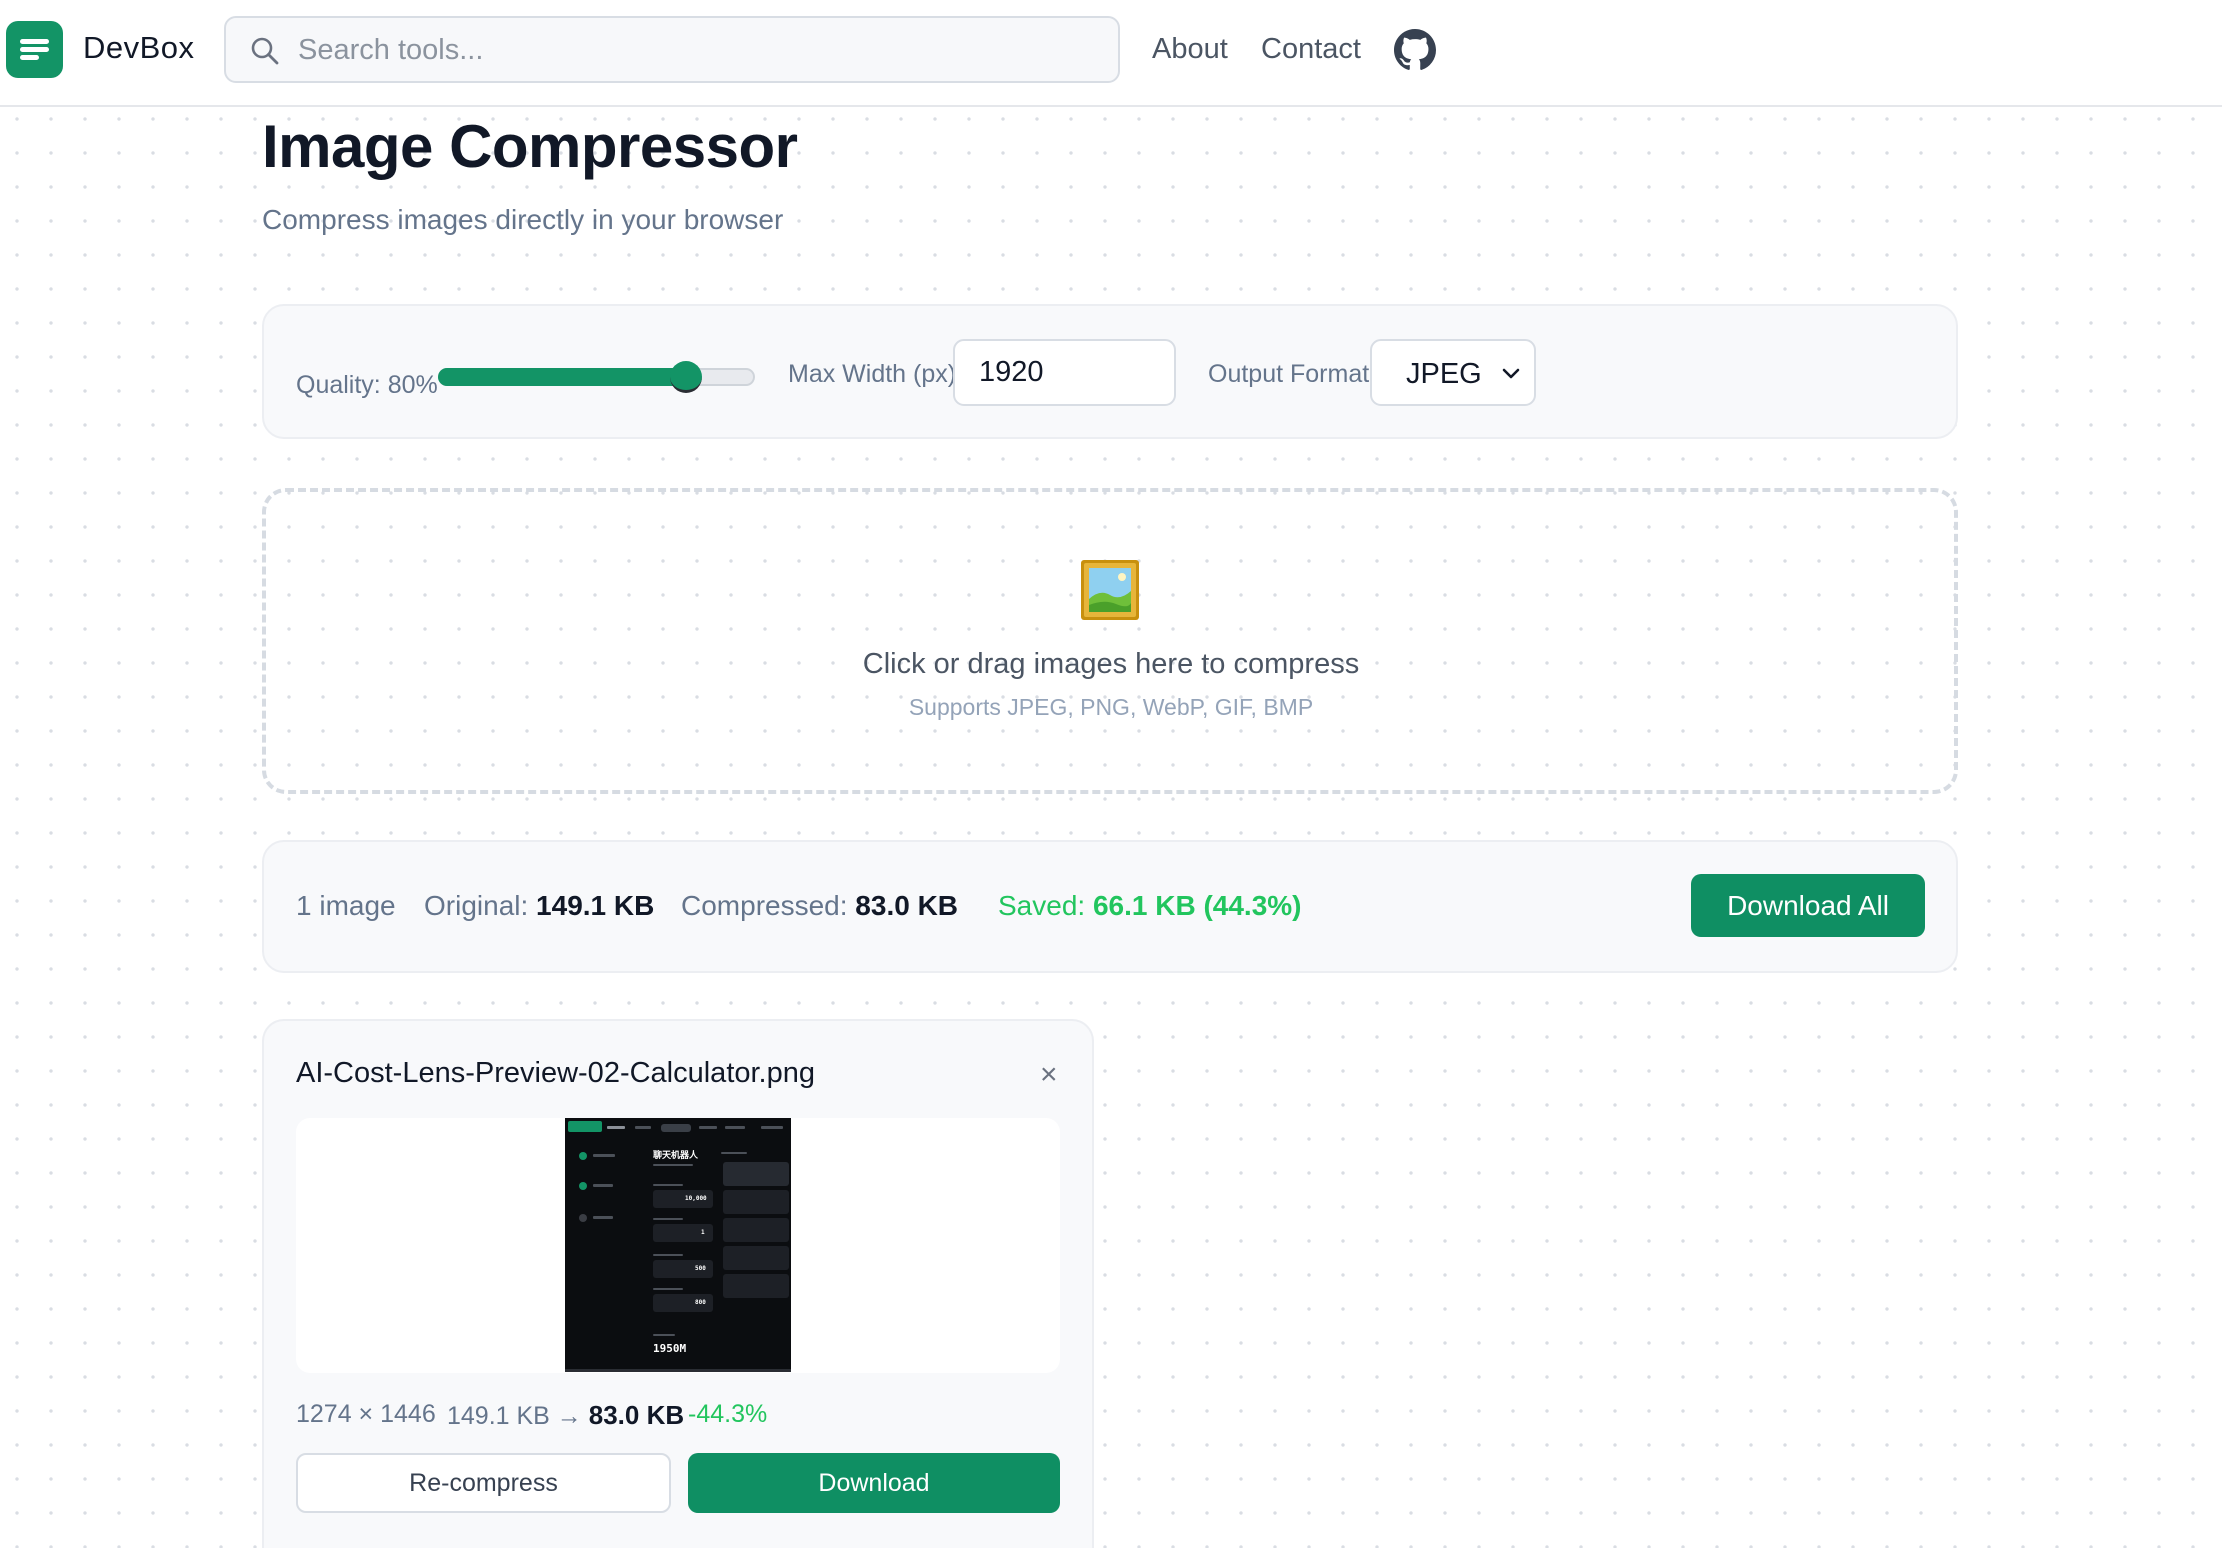  What do you see at coordinates (700, 1268) in the screenshot?
I see `thumbnail-value-3: 500` at bounding box center [700, 1268].